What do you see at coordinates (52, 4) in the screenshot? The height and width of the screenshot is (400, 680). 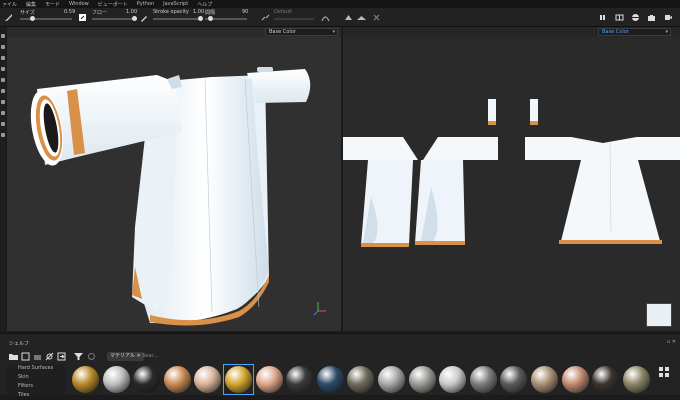 I see `menu-item: モード` at bounding box center [52, 4].